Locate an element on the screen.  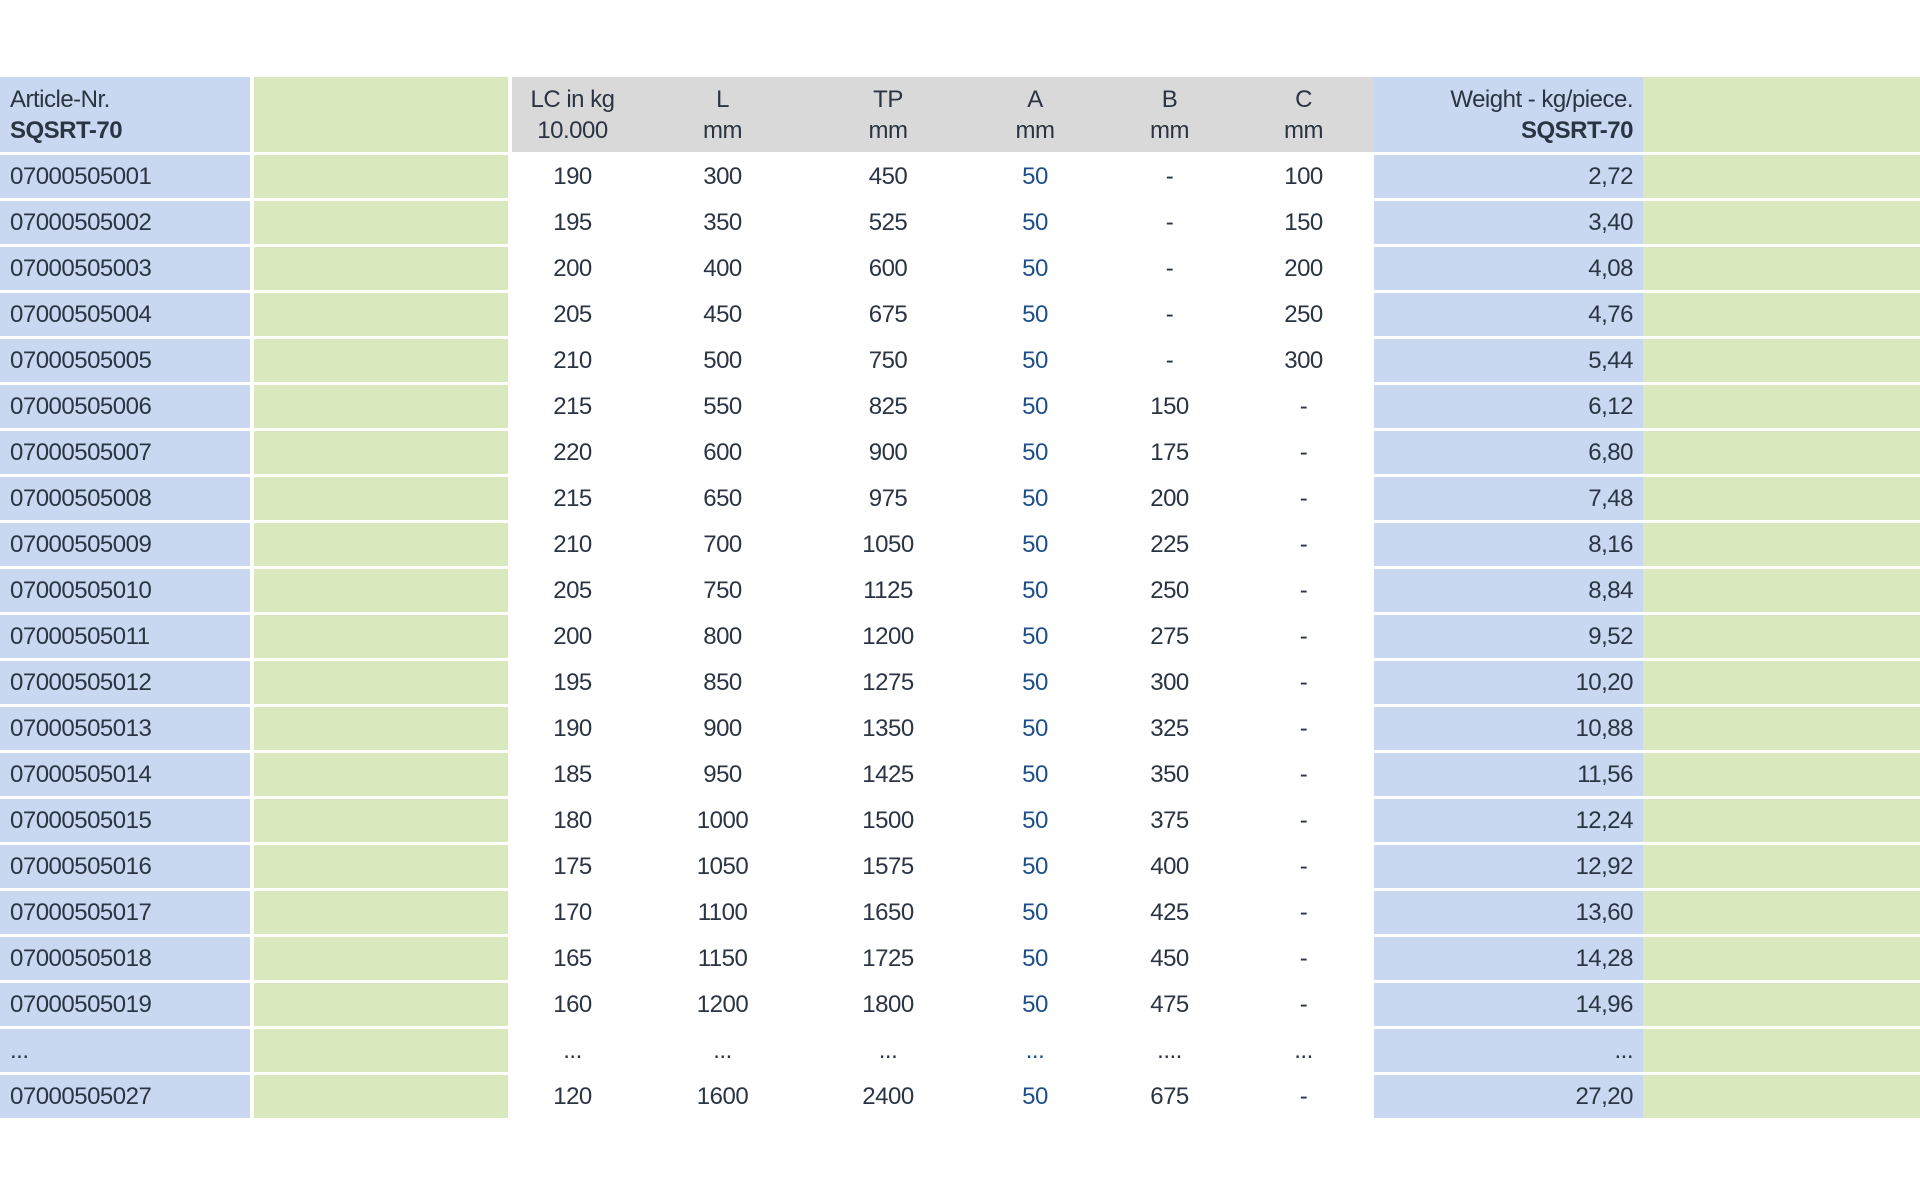
b-cell: 675 is located at coordinates (1169, 1098).